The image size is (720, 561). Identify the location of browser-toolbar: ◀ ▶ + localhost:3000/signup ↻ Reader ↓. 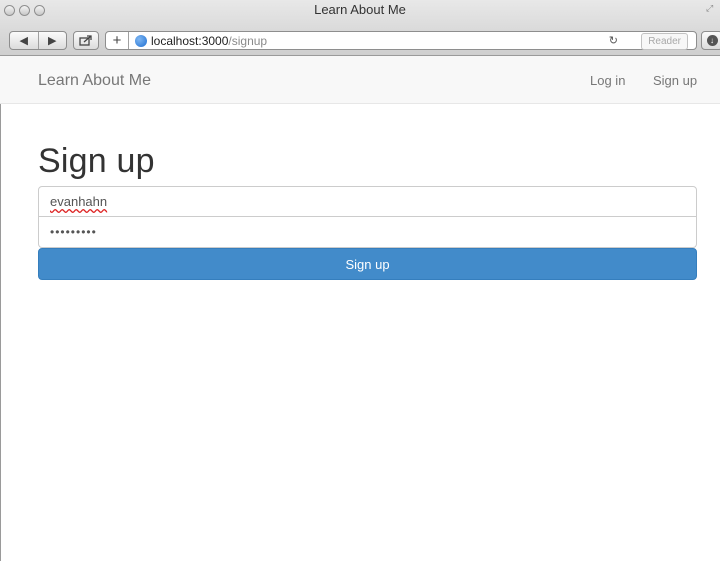
(360, 40).